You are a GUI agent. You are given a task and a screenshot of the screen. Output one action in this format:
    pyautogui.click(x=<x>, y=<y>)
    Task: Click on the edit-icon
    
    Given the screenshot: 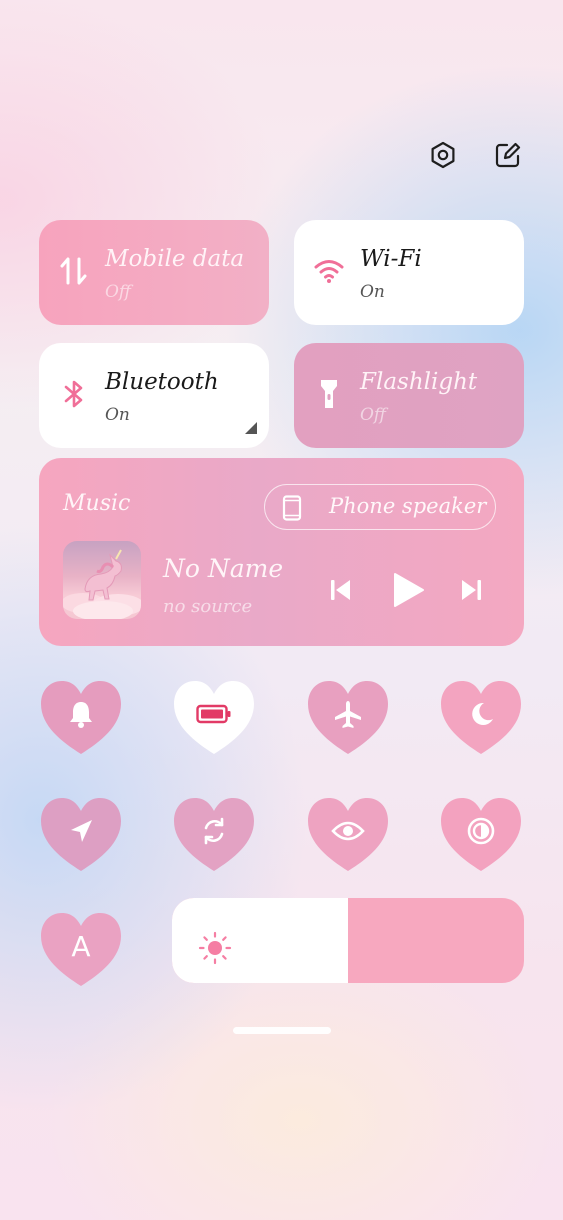 What is the action you would take?
    pyautogui.click(x=508, y=157)
    